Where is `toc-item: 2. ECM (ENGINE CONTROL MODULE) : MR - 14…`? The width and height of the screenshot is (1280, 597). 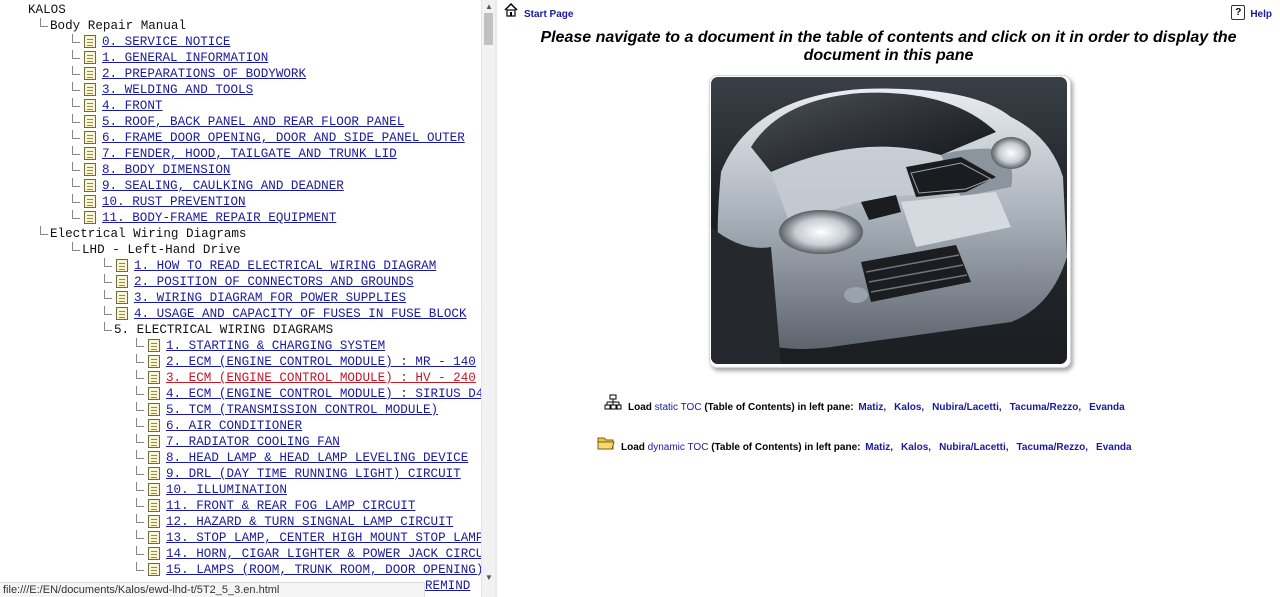 toc-item: 2. ECM (ENGINE CONTROL MODULE) : MR - 14… is located at coordinates (303, 362).